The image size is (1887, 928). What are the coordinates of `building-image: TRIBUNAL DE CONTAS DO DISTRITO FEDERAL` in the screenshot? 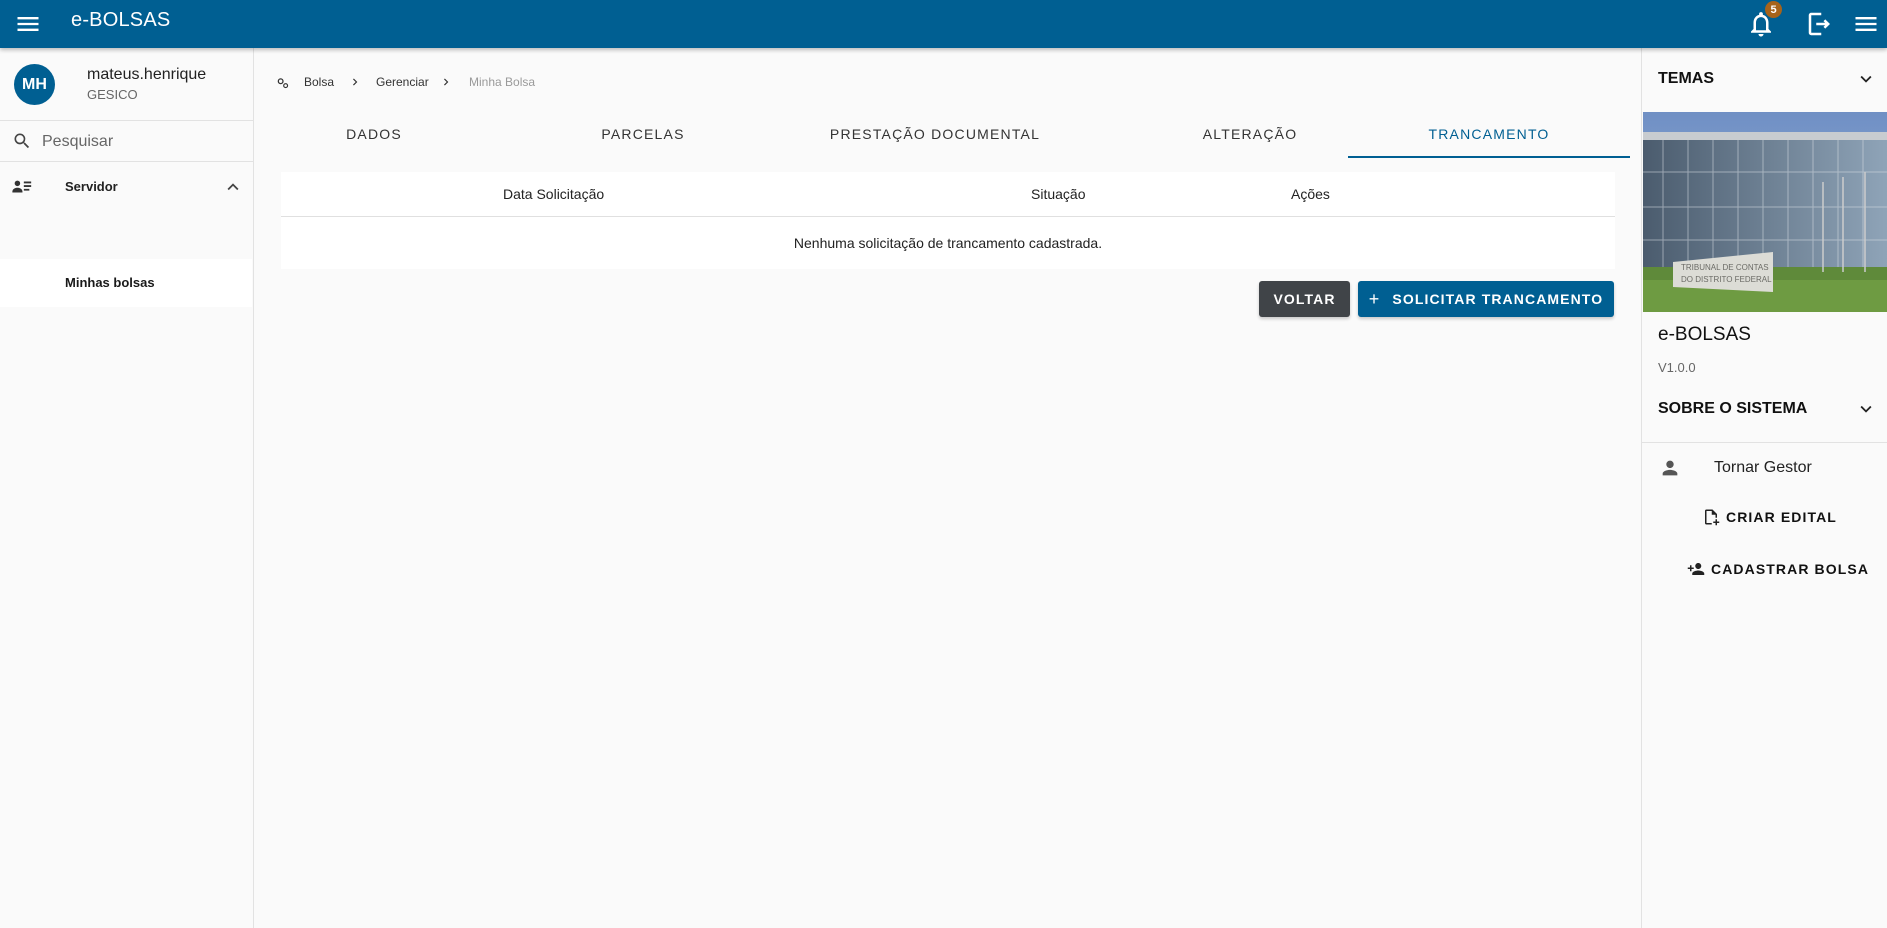 It's located at (1765, 212).